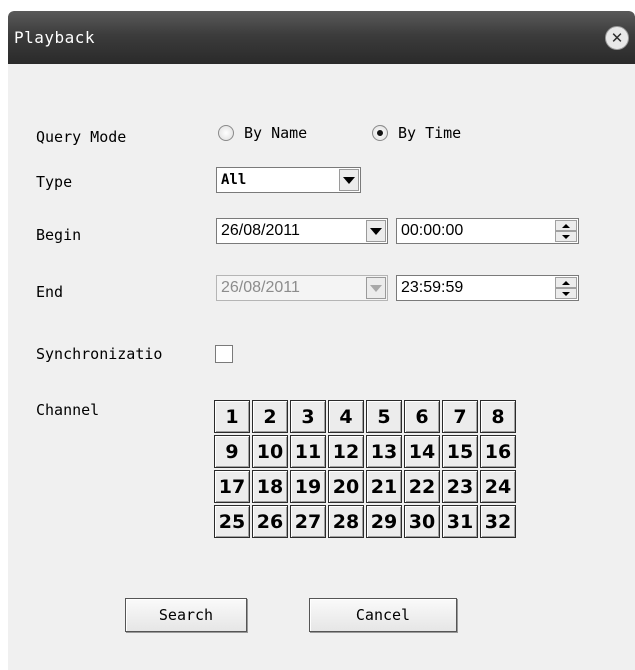 This screenshot has height=670, width=635. What do you see at coordinates (270, 521) in the screenshot?
I see `channel-button: 26` at bounding box center [270, 521].